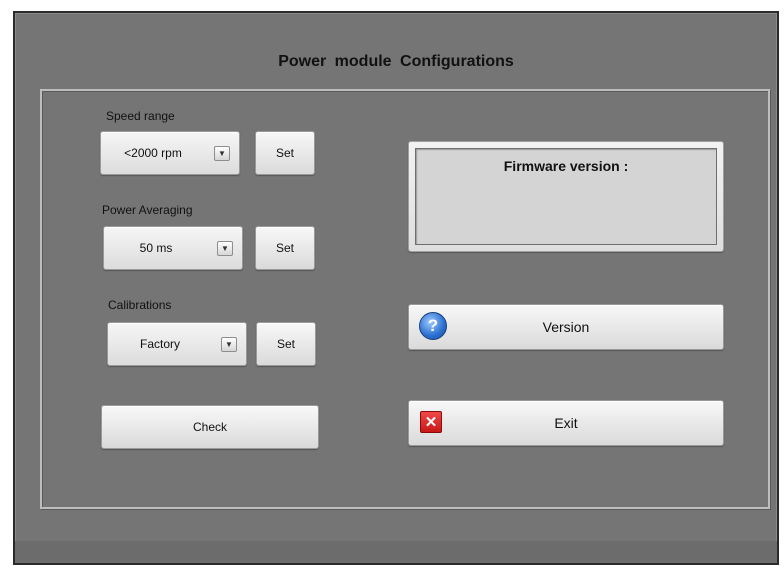  Describe the element at coordinates (210, 427) in the screenshot. I see `check-button: Check` at that location.